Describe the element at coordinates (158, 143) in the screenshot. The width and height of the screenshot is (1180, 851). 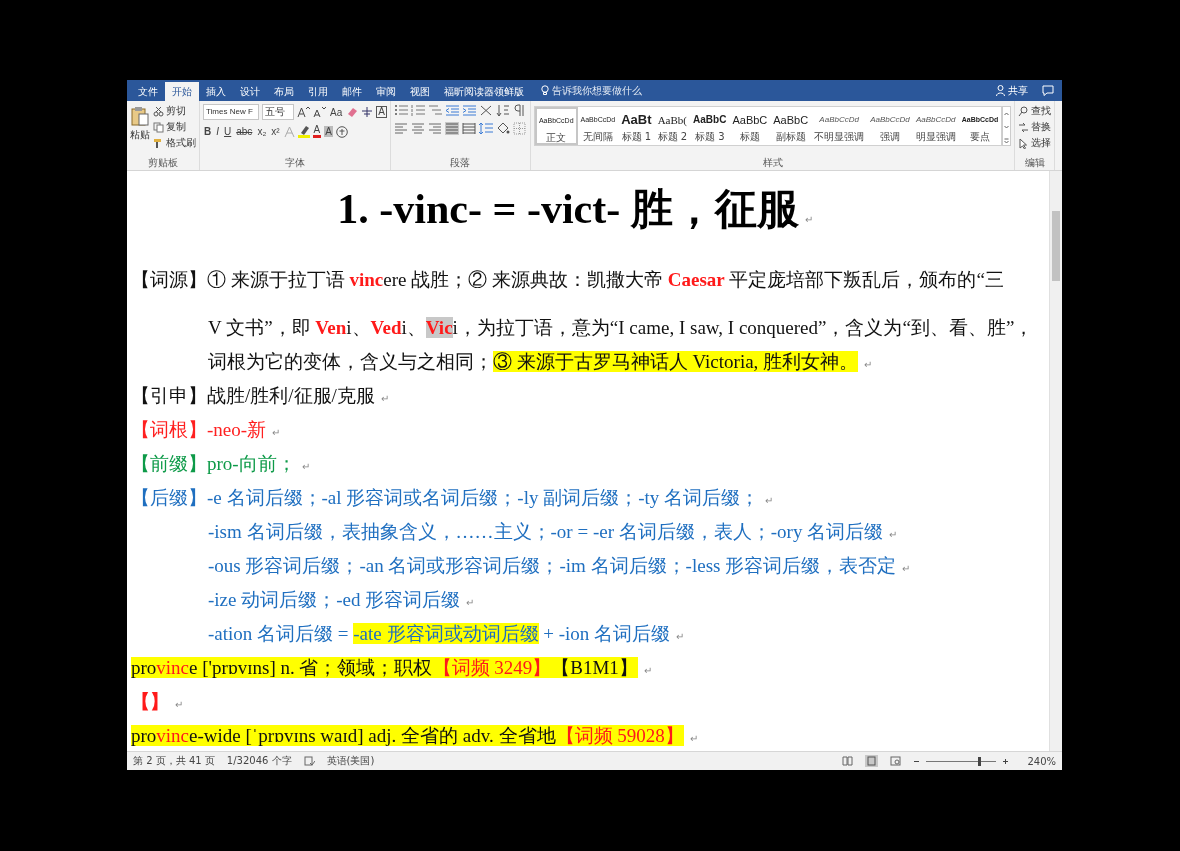
I see `brush-icon` at that location.